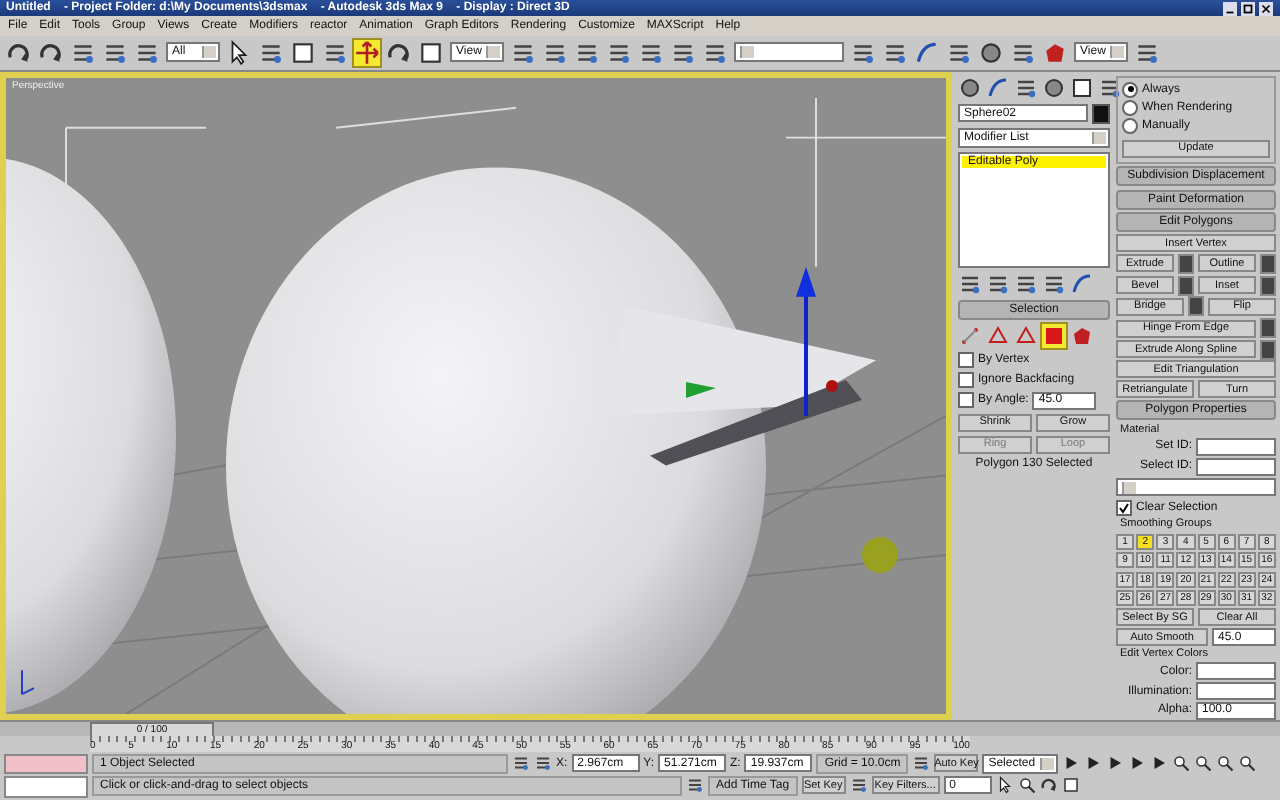 The height and width of the screenshot is (800, 1280). Describe the element at coordinates (239, 52) in the screenshot. I see `cursor-icon` at that location.